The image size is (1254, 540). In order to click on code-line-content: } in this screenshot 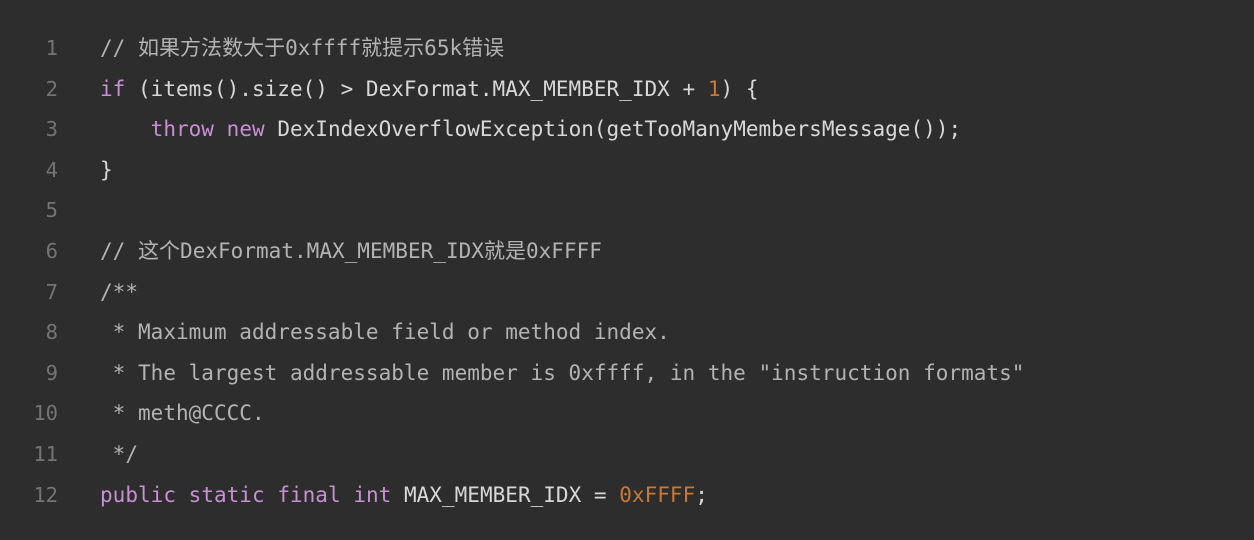, I will do `click(677, 170)`.